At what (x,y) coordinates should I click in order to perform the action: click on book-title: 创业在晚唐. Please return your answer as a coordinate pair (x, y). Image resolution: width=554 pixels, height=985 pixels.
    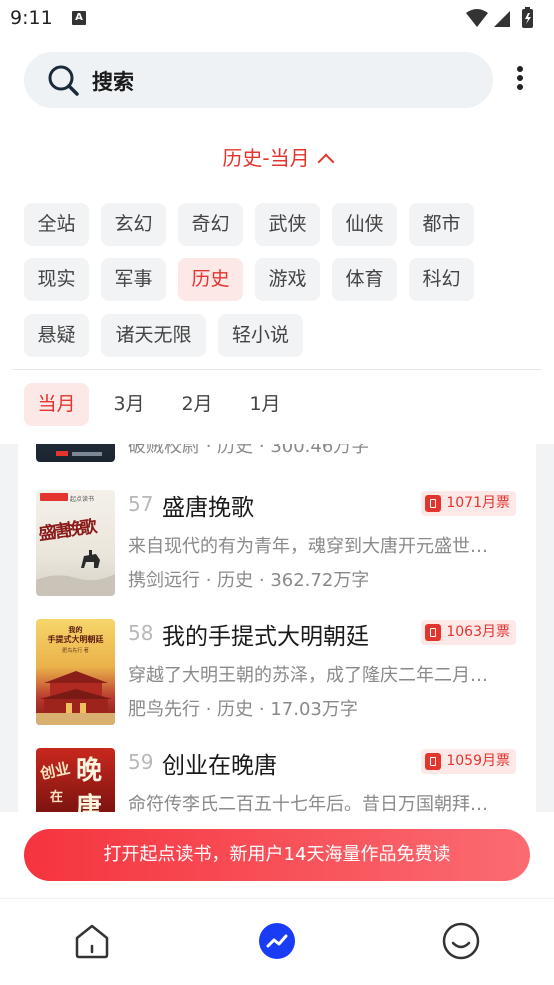
    Looking at the image, I should click on (219, 763).